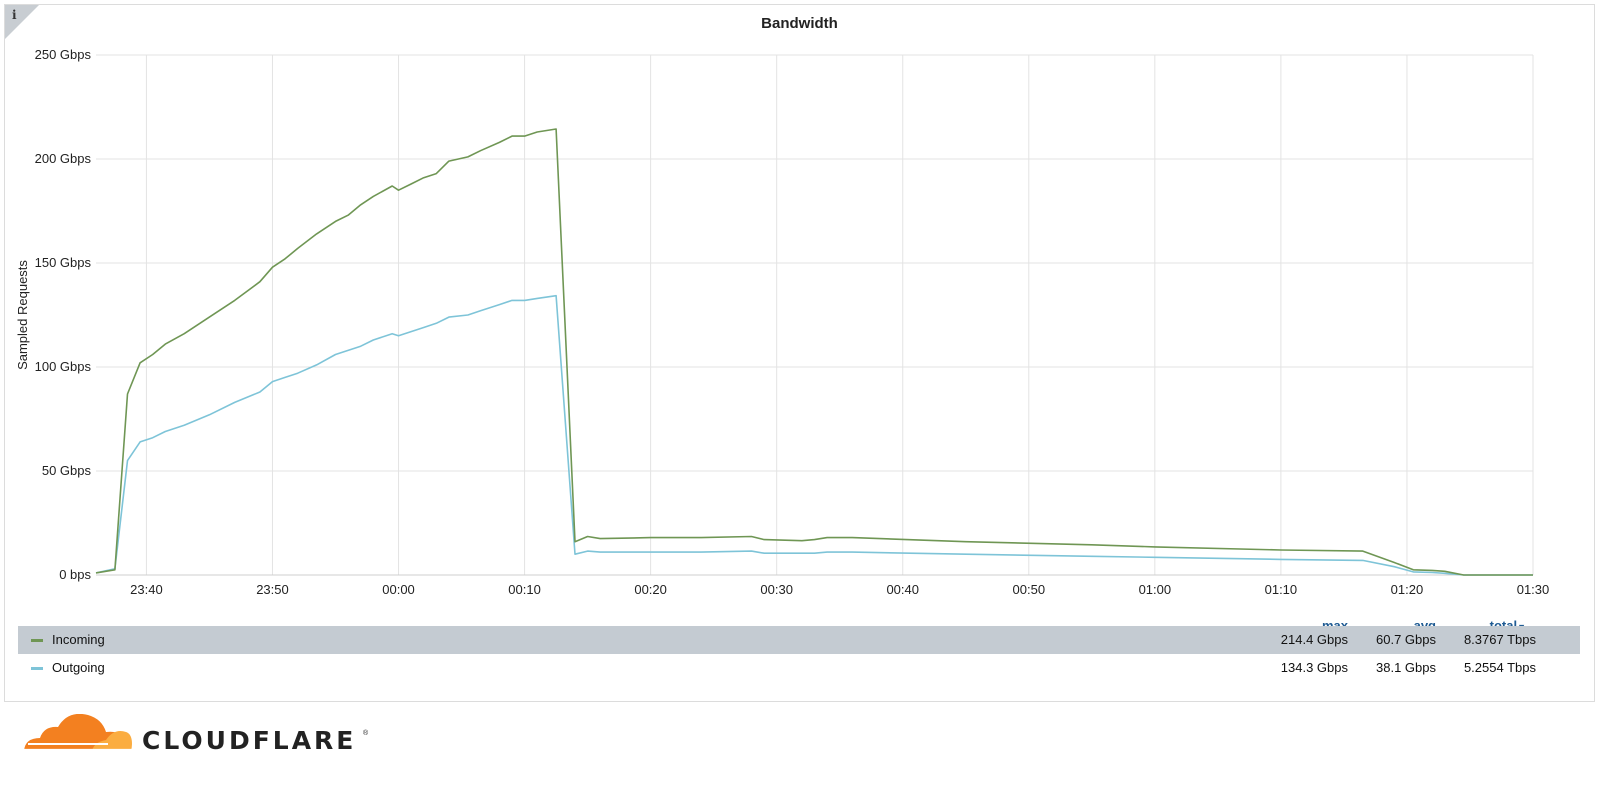  I want to click on y-axis-label: Sampled Requests, so click(22, 315).